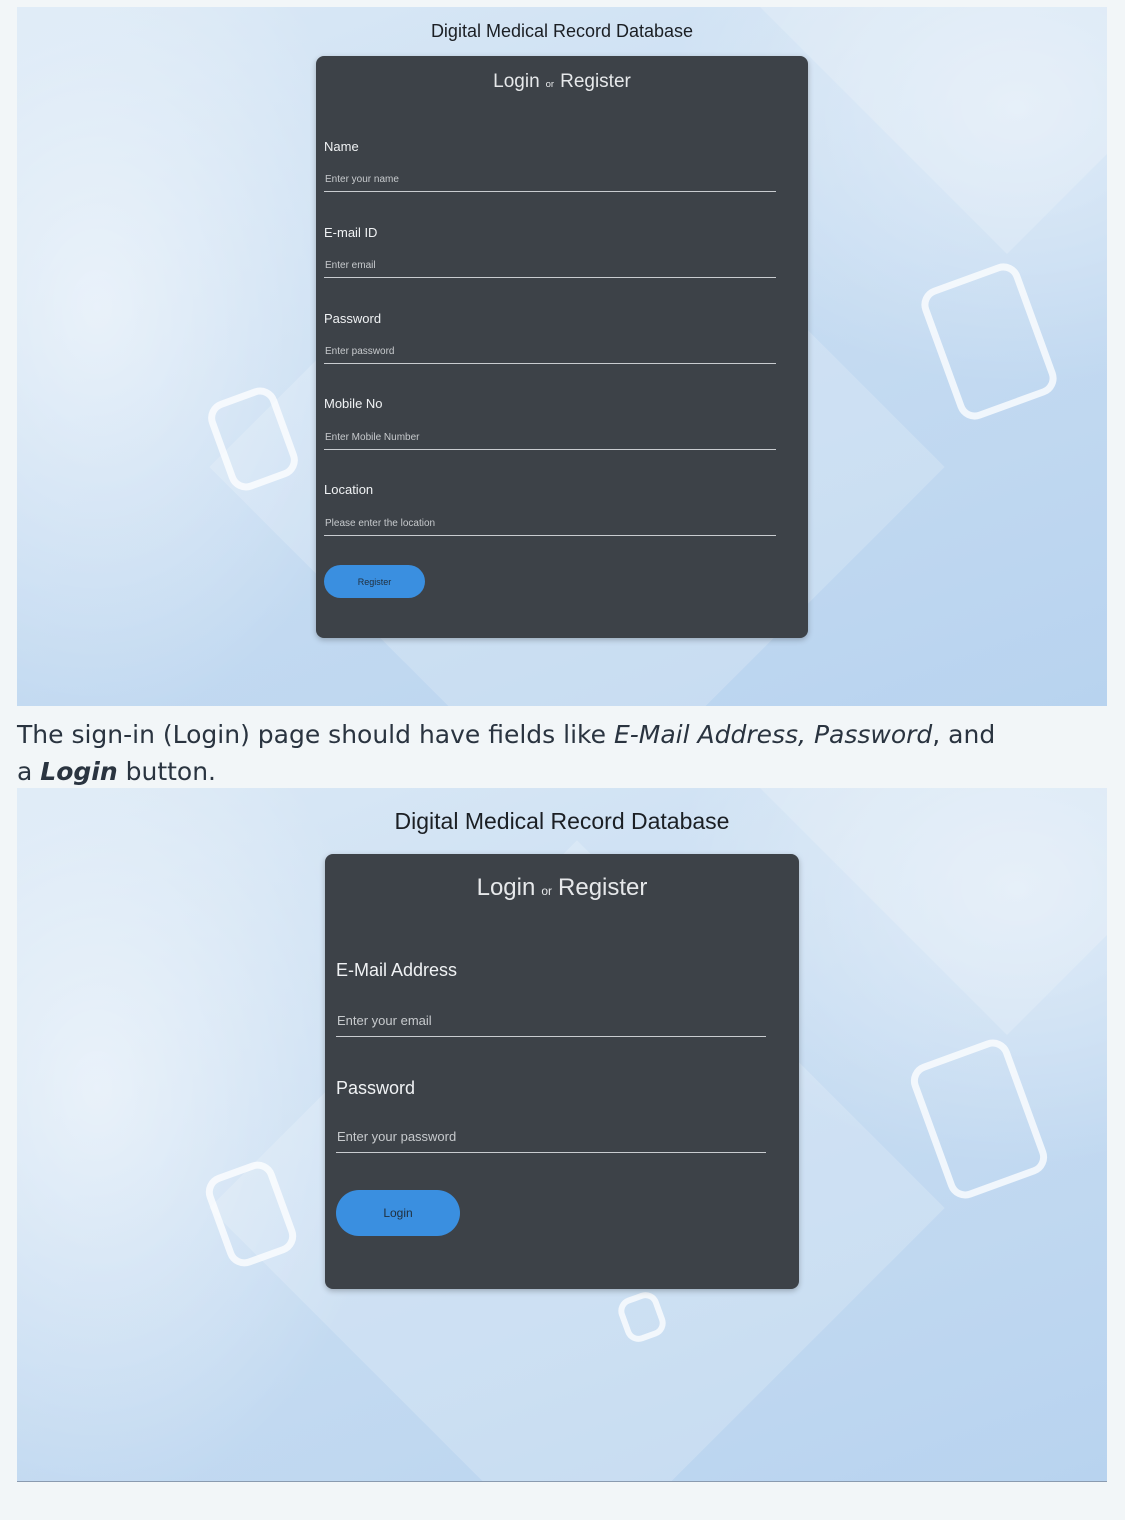  Describe the element at coordinates (550, 180) in the screenshot. I see `name-input` at that location.